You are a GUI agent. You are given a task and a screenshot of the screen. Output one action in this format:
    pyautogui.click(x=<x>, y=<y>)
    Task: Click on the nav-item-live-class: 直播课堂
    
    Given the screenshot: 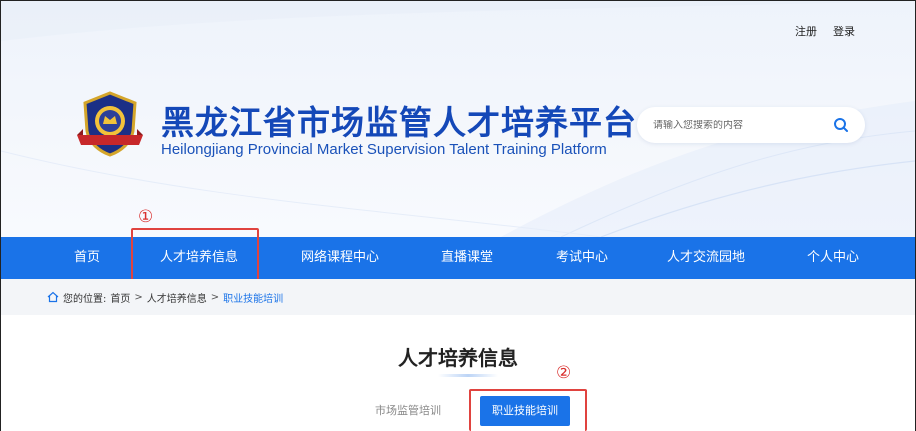 What is the action you would take?
    pyautogui.click(x=467, y=258)
    